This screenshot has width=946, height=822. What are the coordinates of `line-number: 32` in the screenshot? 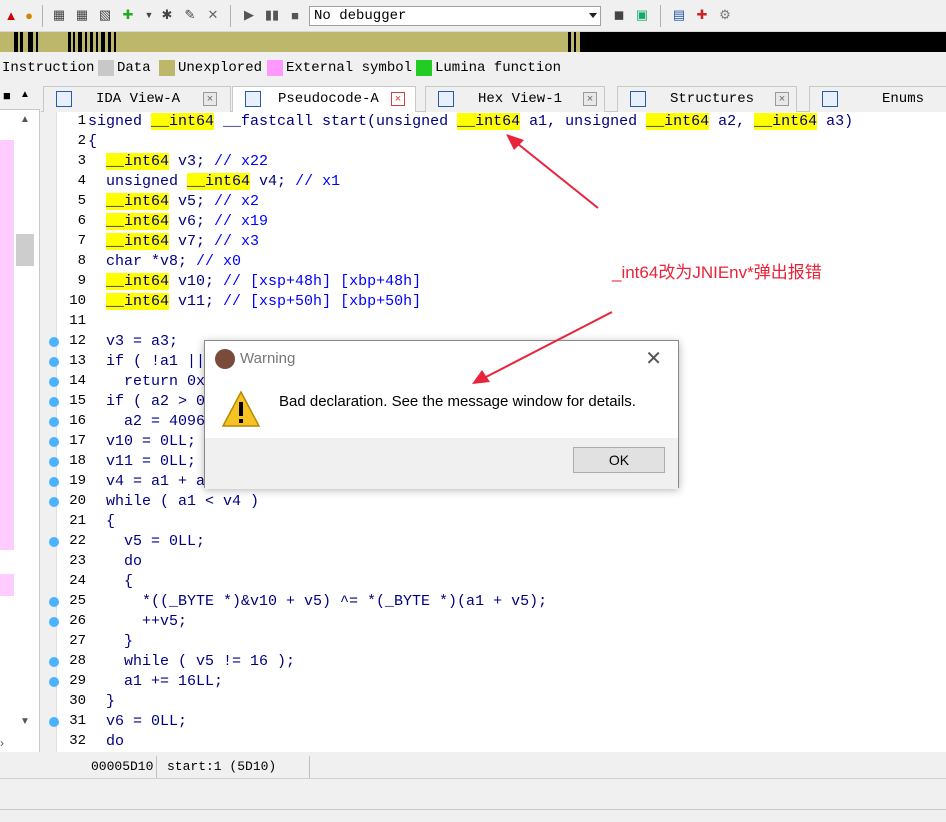 It's located at (77, 741).